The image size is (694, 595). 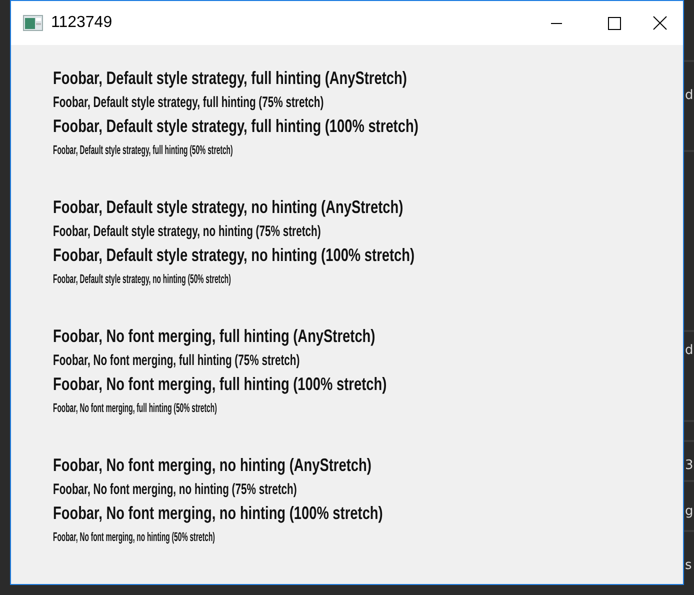 What do you see at coordinates (234, 255) in the screenshot?
I see `sample-text: Foobar, Default style strategy, no hinting (100% stretch)` at bounding box center [234, 255].